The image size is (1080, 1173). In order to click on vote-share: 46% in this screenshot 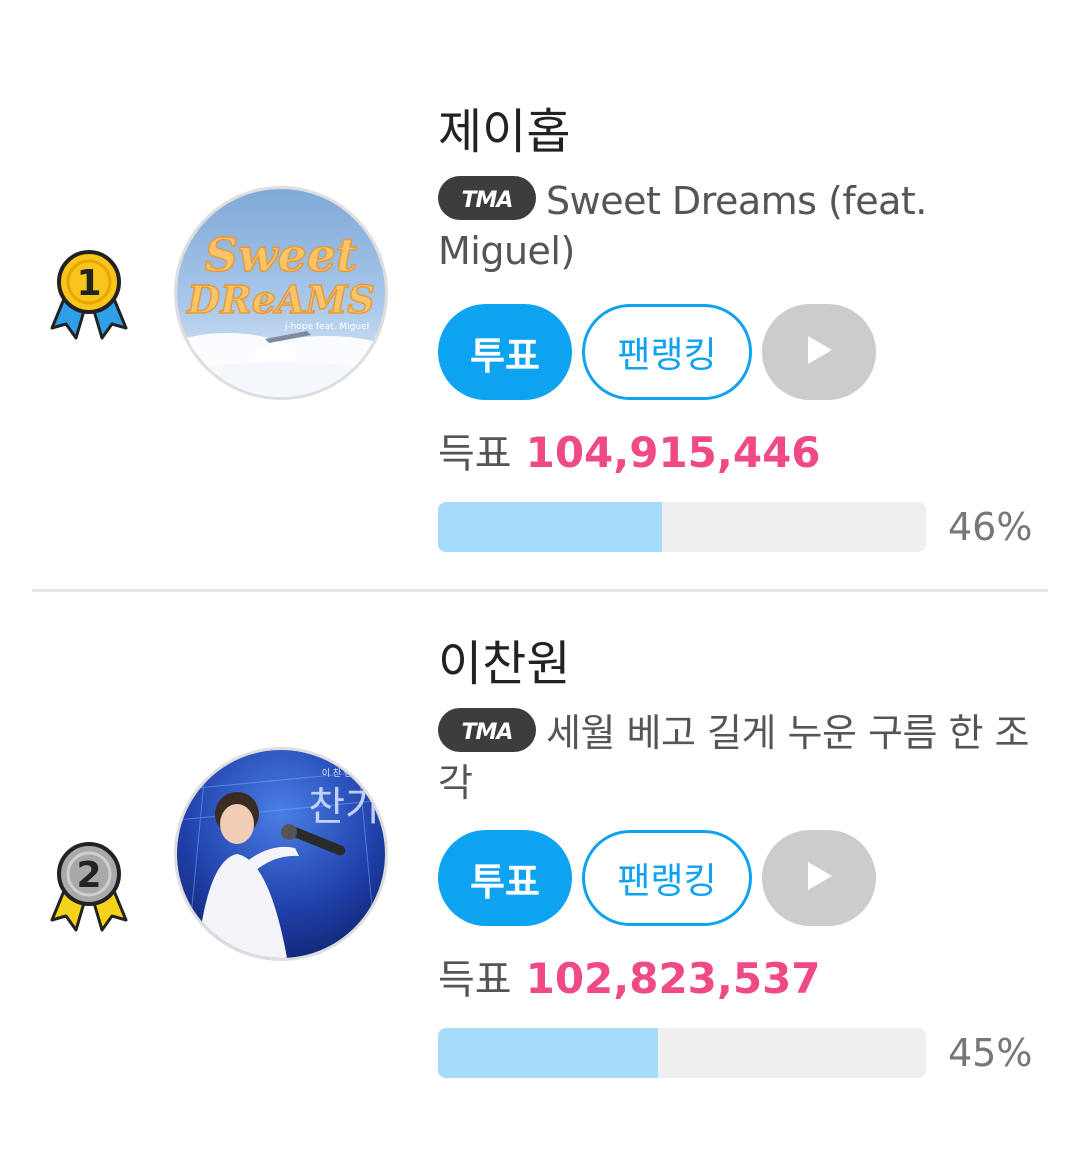, I will do `click(748, 527)`.